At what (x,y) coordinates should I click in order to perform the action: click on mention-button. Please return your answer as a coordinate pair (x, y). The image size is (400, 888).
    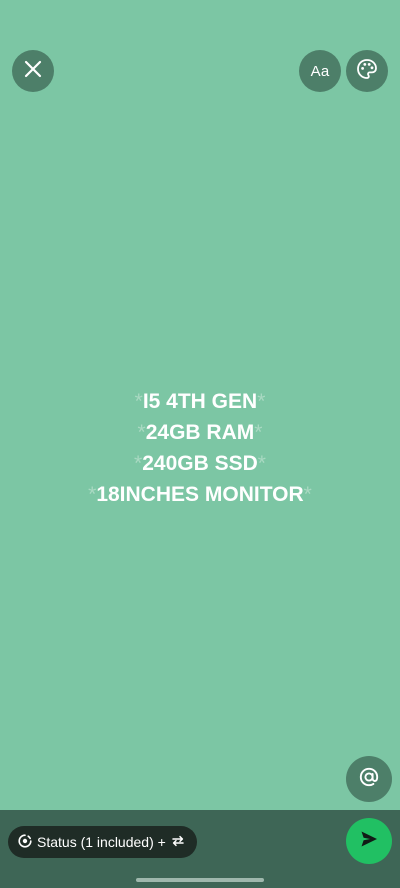
    Looking at the image, I should click on (369, 779).